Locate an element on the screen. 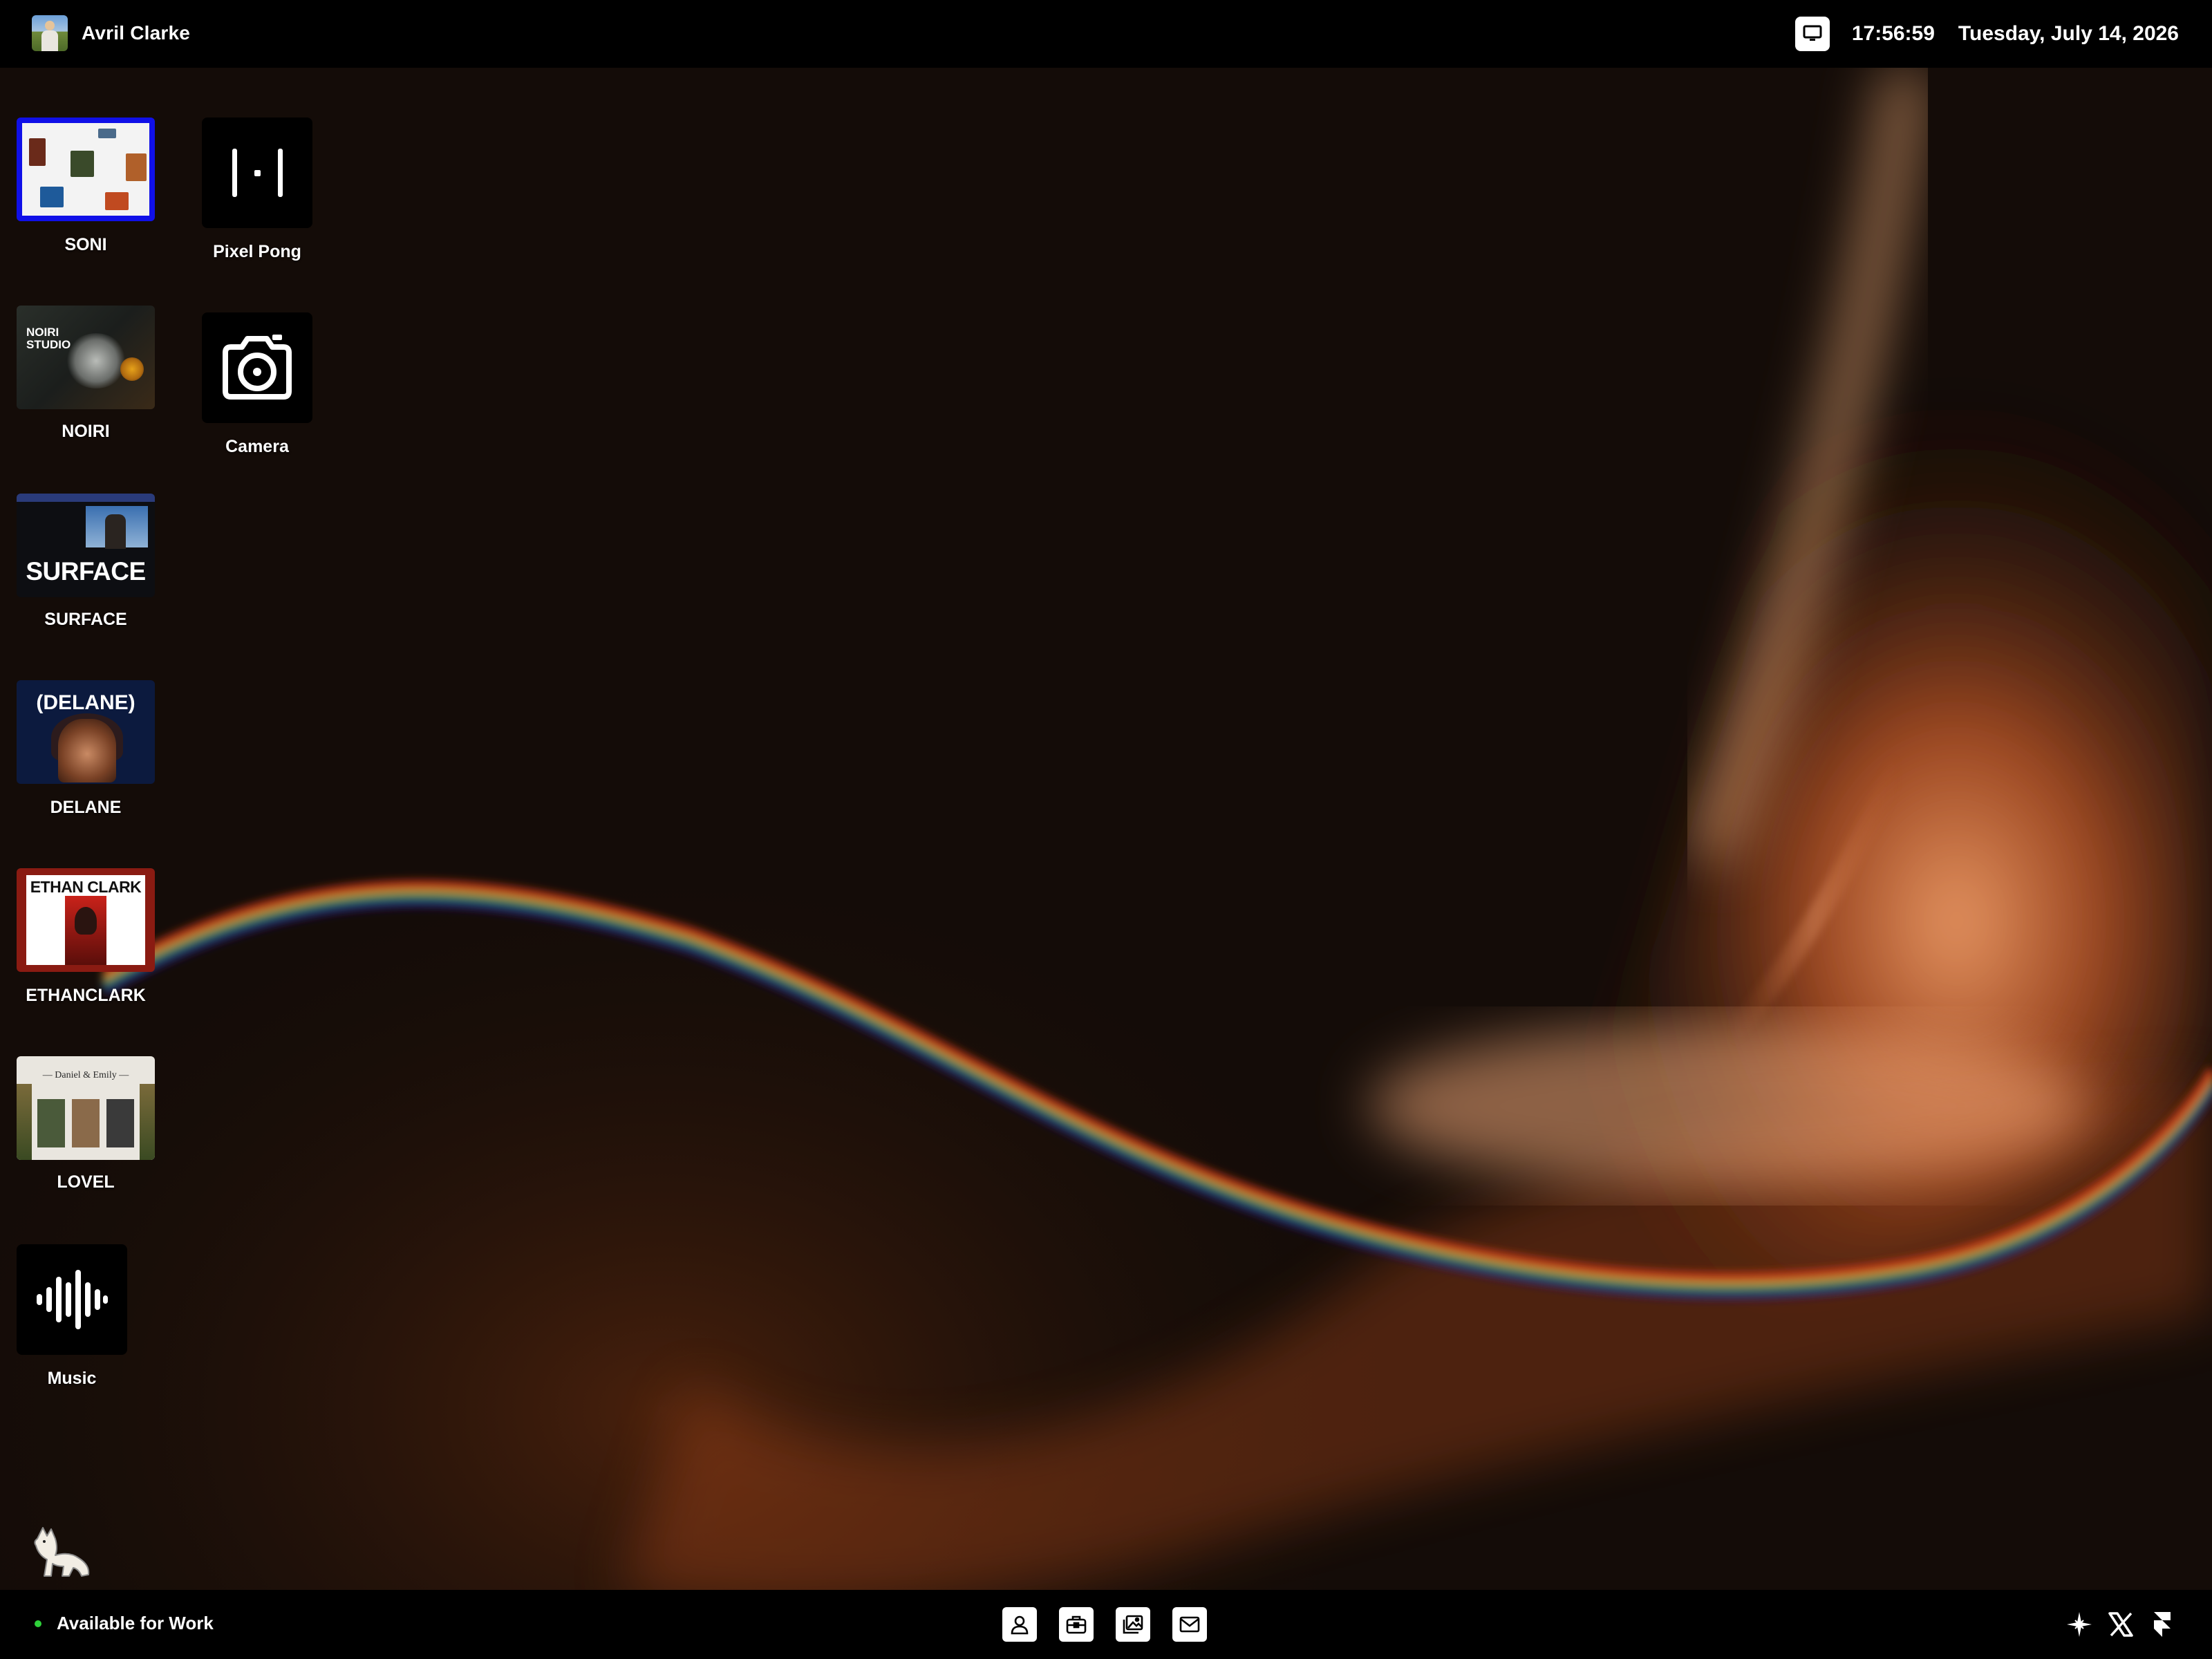  mail-icon is located at coordinates (1189, 1624).